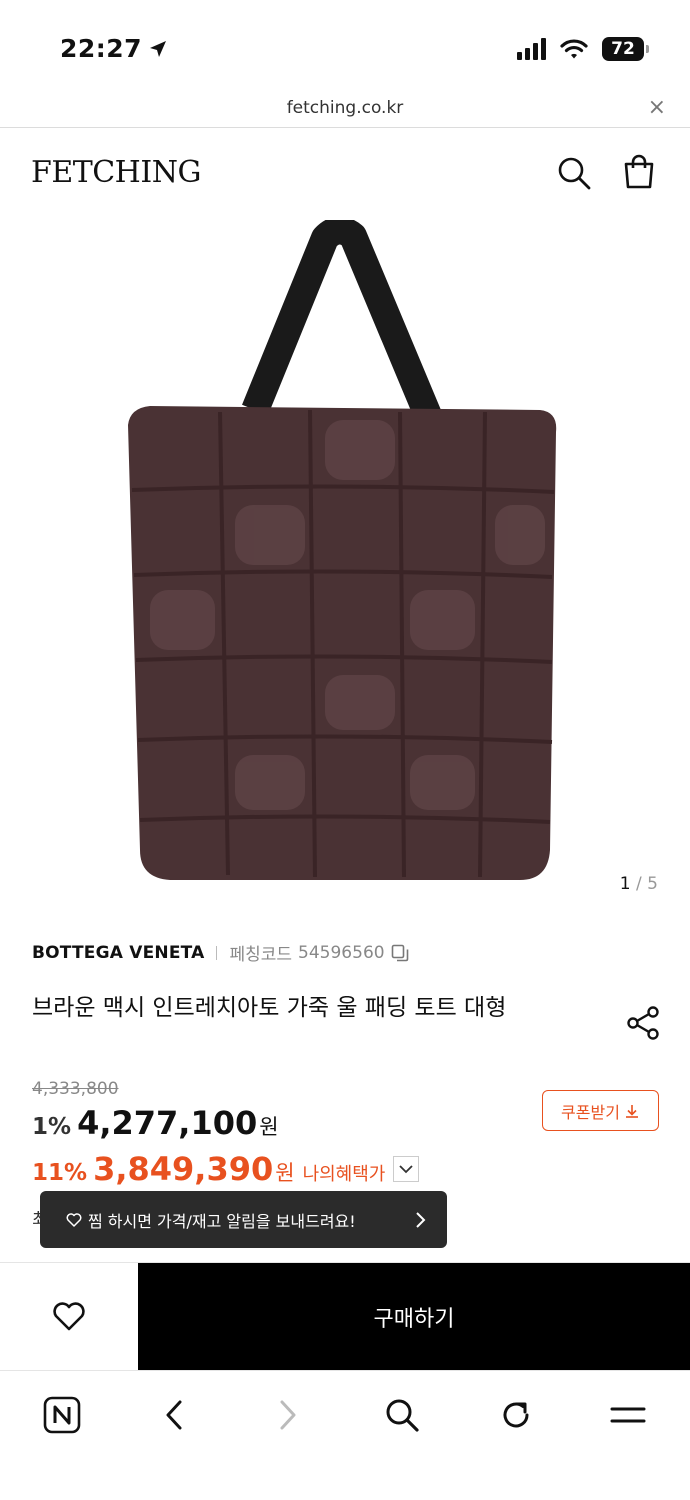 The height and width of the screenshot is (1500, 690). I want to click on benefit-price-row: 11% 3,849,390 원 나의혜택가, so click(226, 1169).